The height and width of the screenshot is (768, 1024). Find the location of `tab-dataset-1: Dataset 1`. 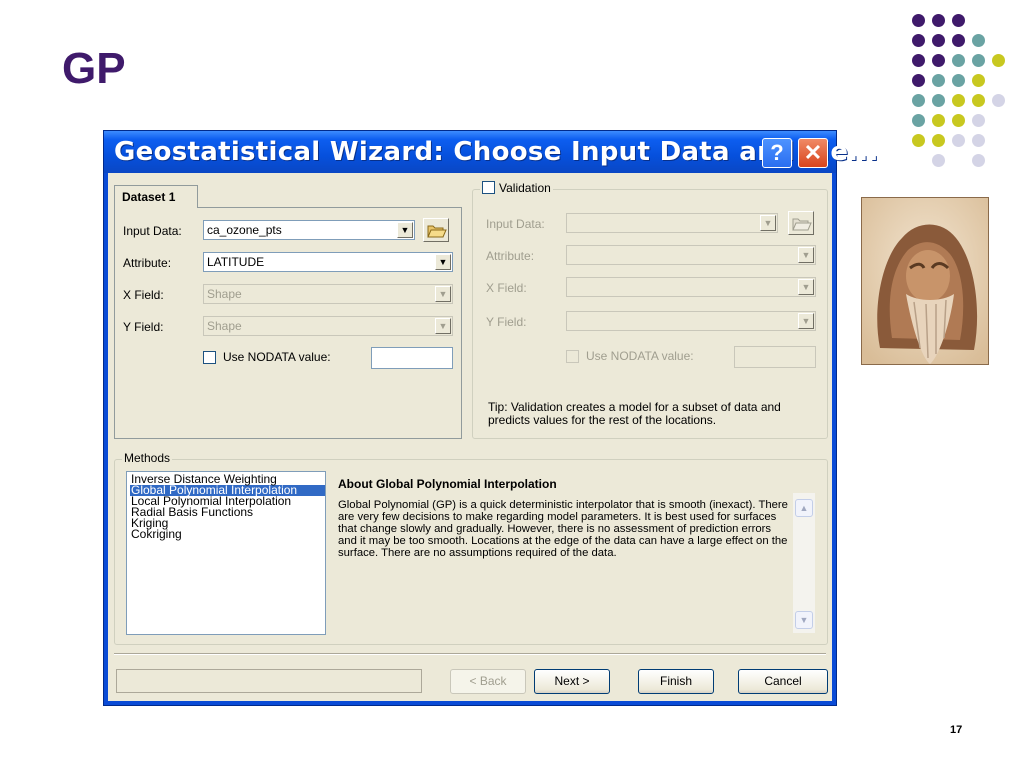

tab-dataset-1: Dataset 1 is located at coordinates (156, 196).